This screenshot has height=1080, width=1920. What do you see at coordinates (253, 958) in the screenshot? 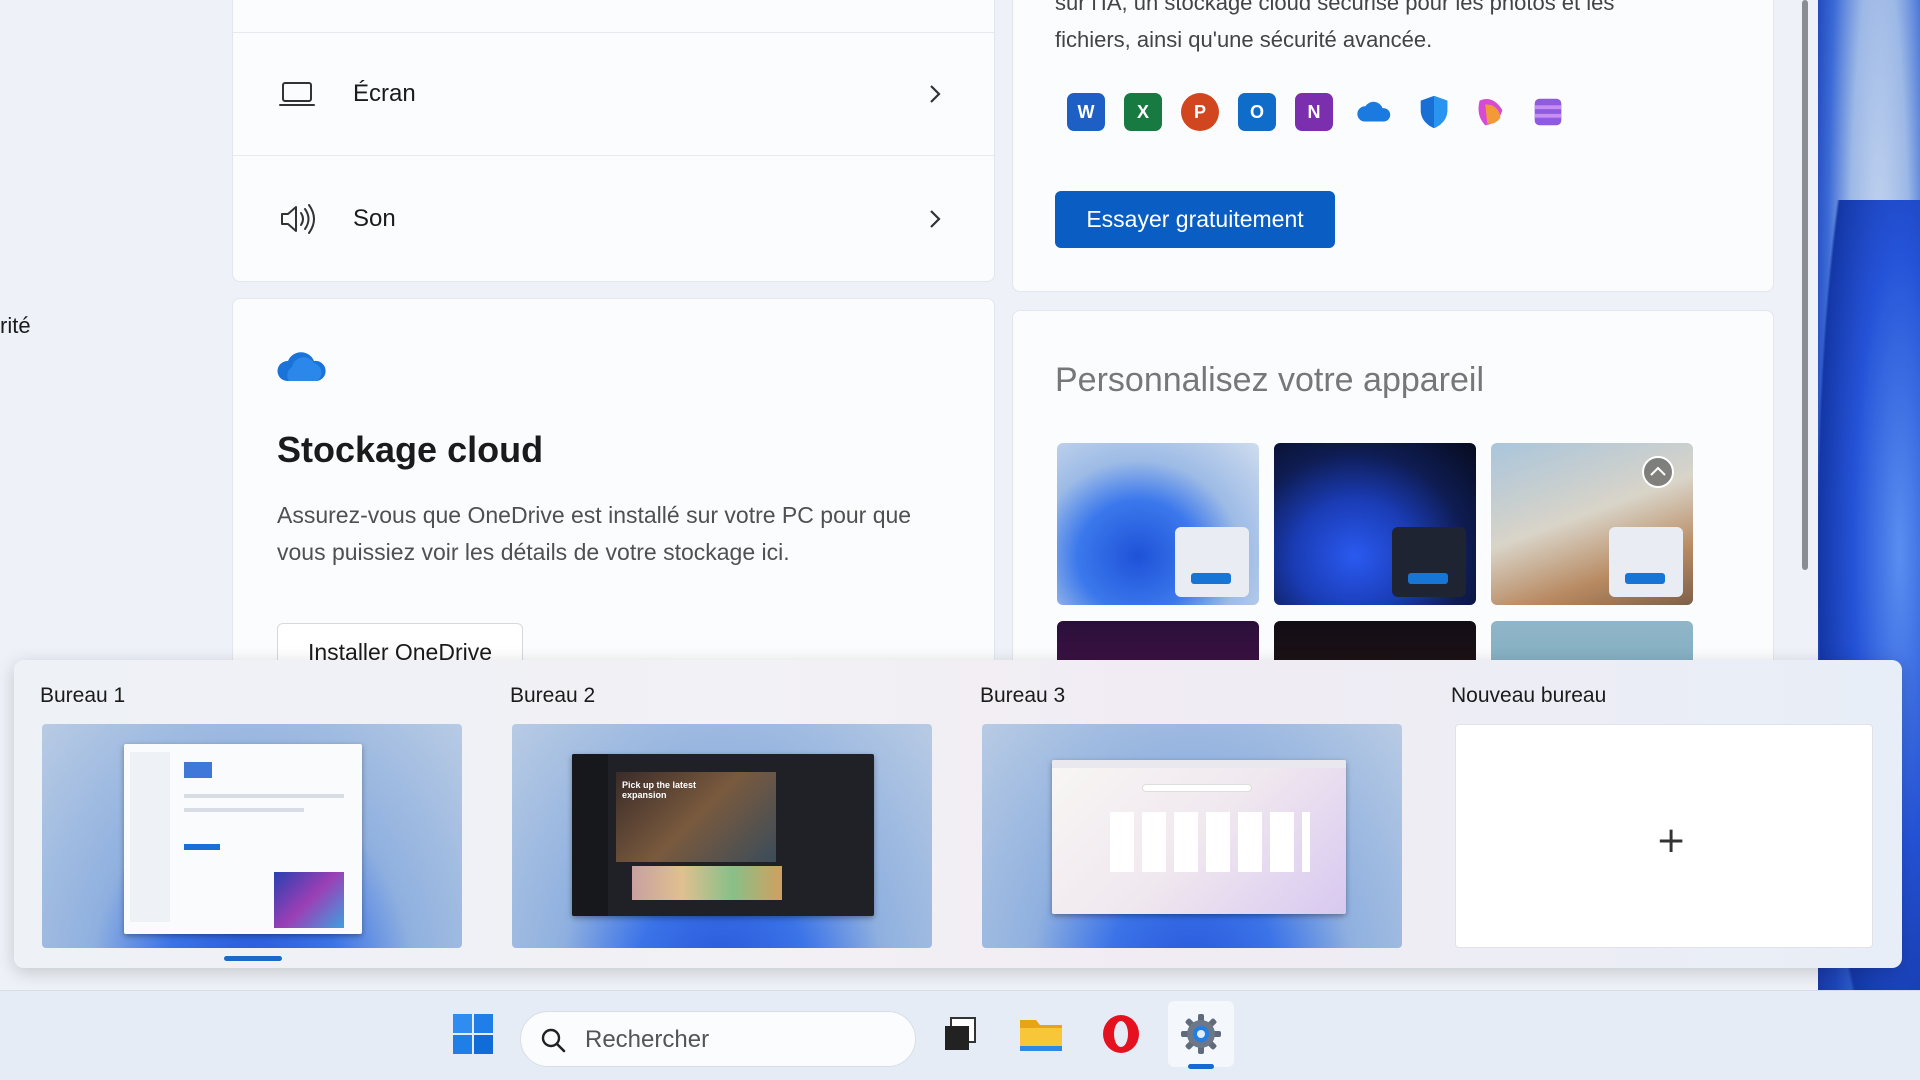
I see `selected-indicator` at bounding box center [253, 958].